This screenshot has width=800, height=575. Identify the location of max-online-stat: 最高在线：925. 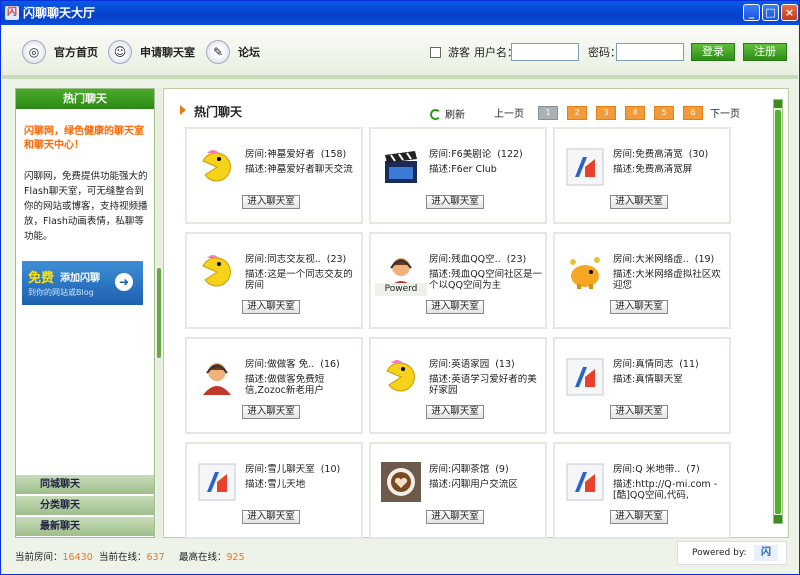
(212, 557).